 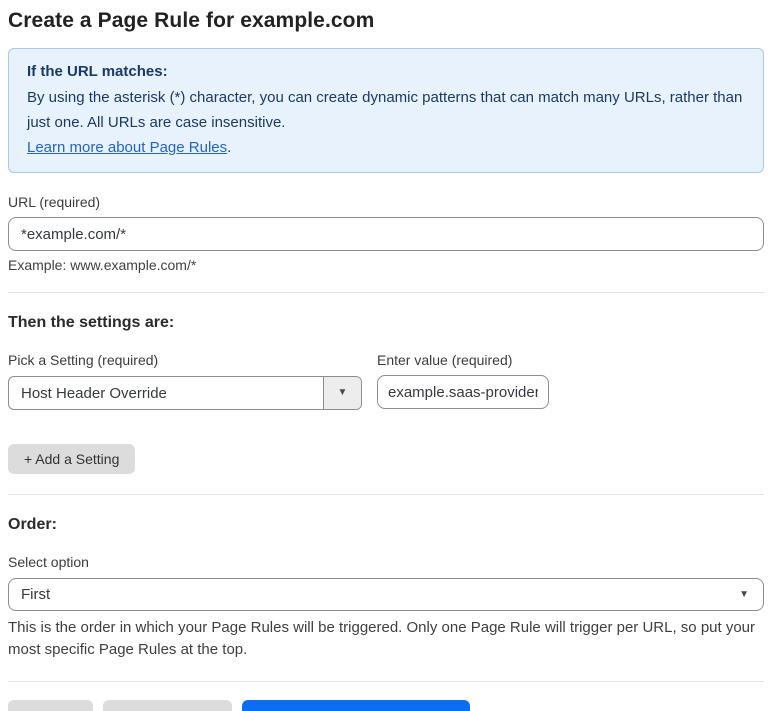 I want to click on setting-select-dropdown-button: ▼, so click(x=342, y=393).